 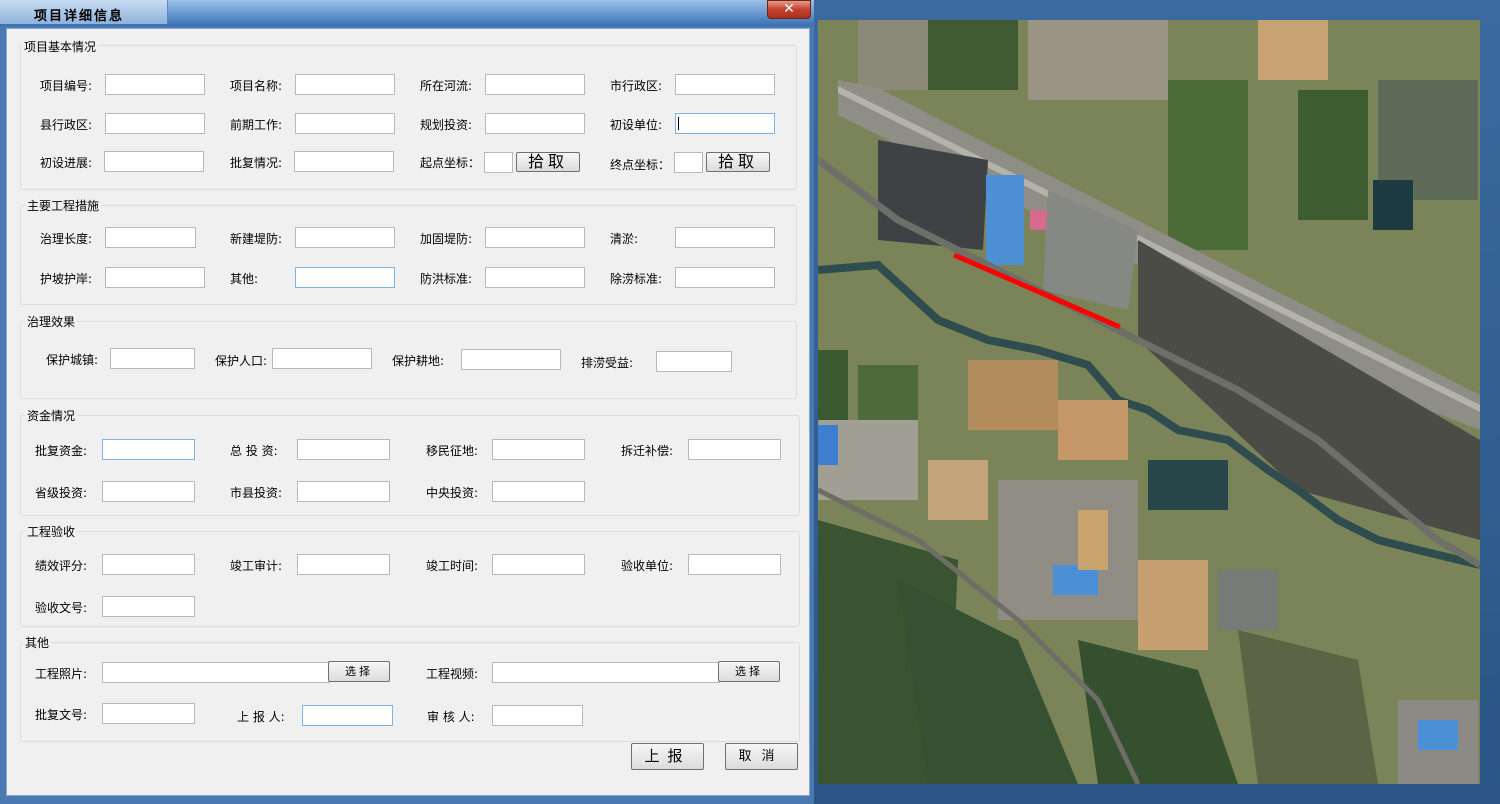 I want to click on other-measure-input, so click(x=345, y=277).